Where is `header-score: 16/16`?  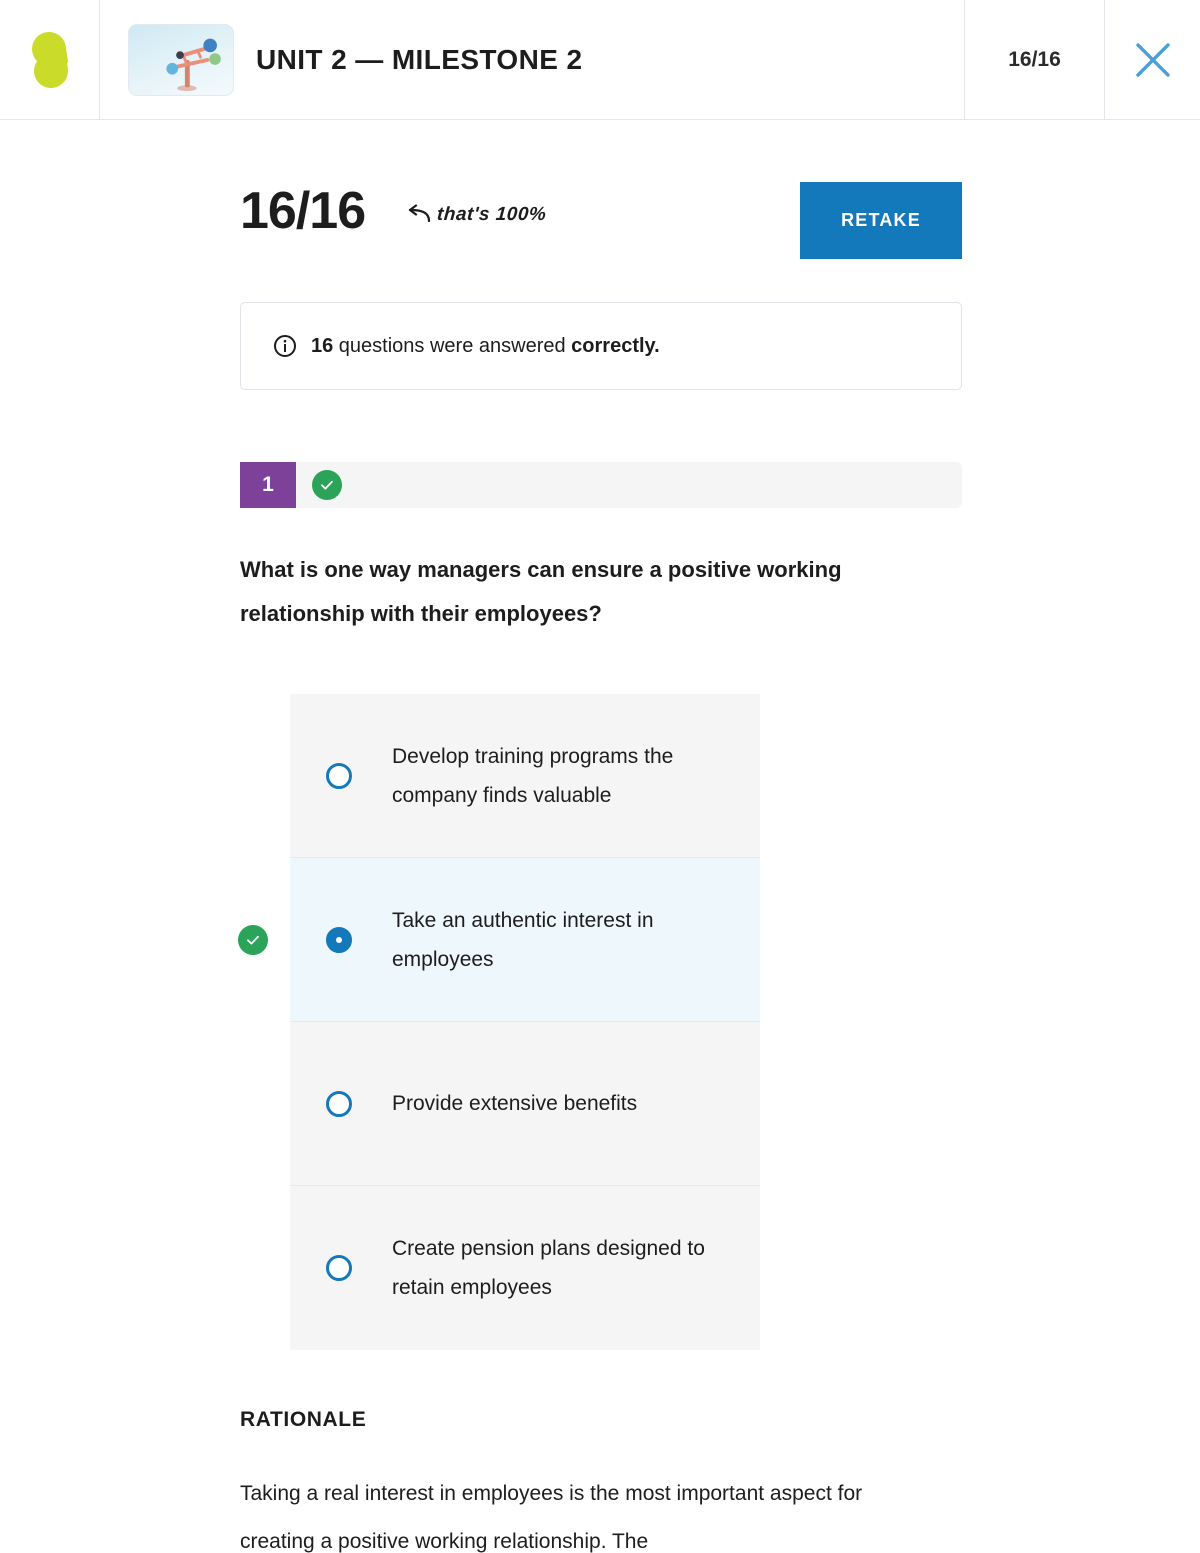
header-score: 16/16 is located at coordinates (1034, 59).